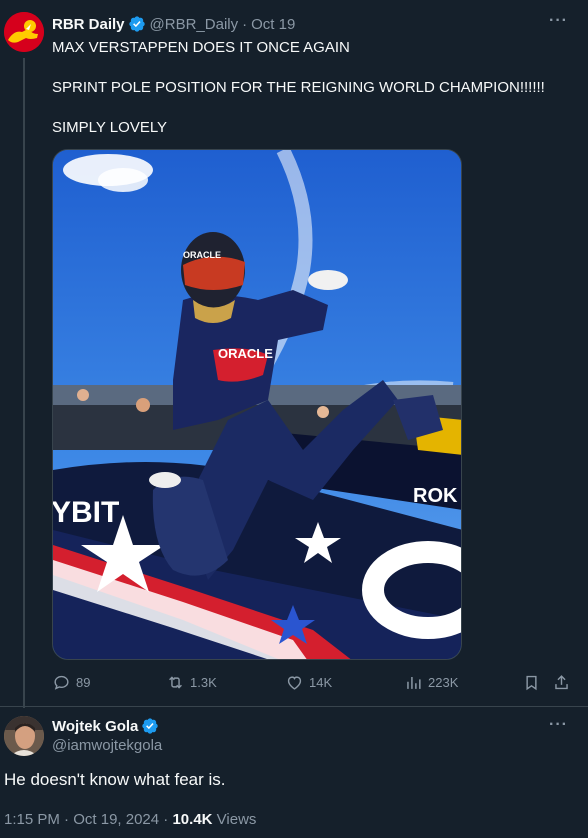 The height and width of the screenshot is (838, 588). I want to click on parent-tweet-header: RBR Daily @RBR_Daily · Oct 19, so click(173, 24).